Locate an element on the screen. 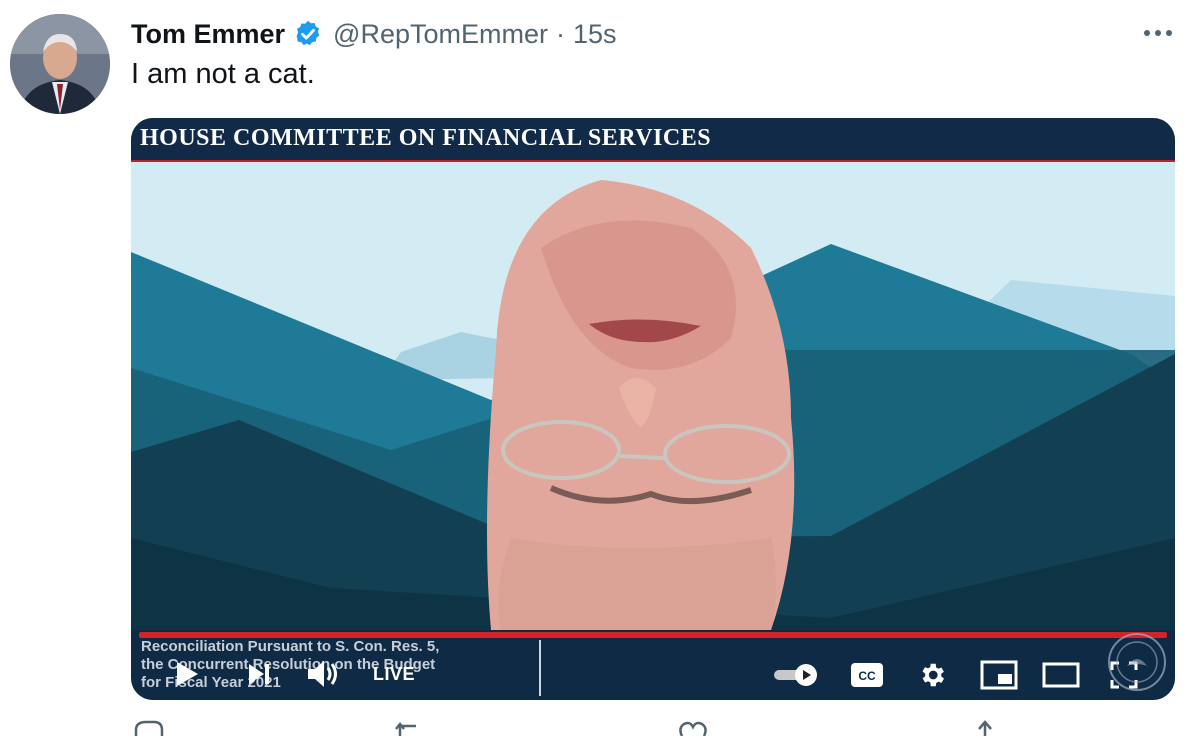 The width and height of the screenshot is (1200, 741). captions-icon: CC is located at coordinates (867, 675).